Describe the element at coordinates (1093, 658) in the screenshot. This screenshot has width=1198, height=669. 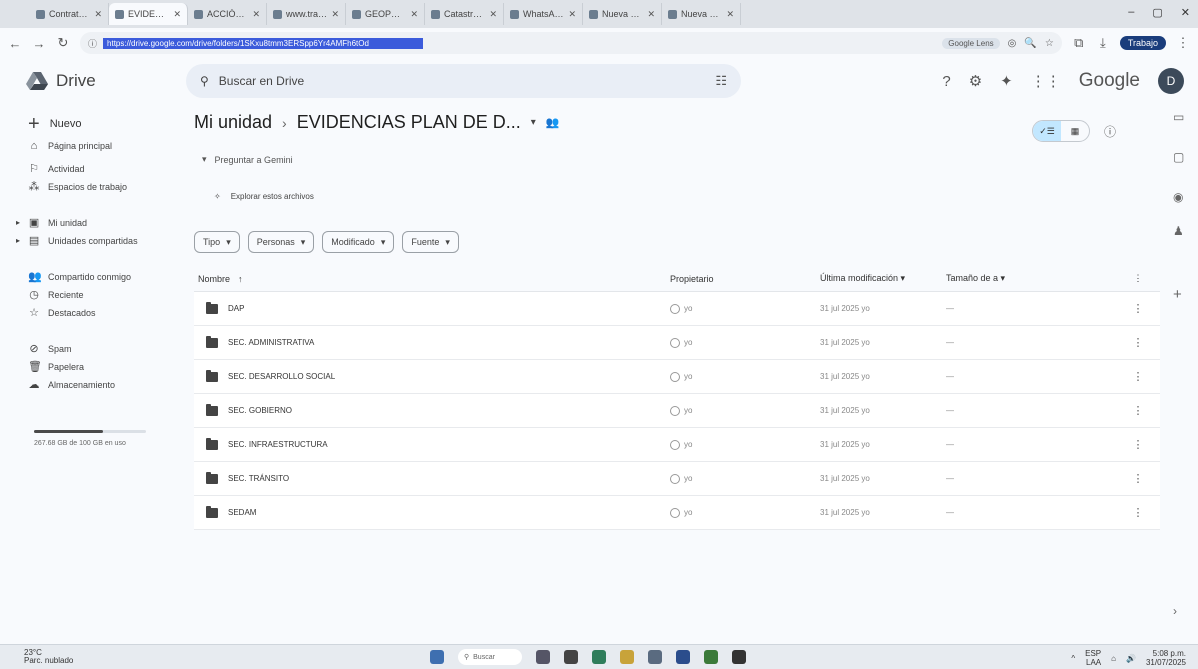
I see `language-indicator: ESP LAA` at that location.